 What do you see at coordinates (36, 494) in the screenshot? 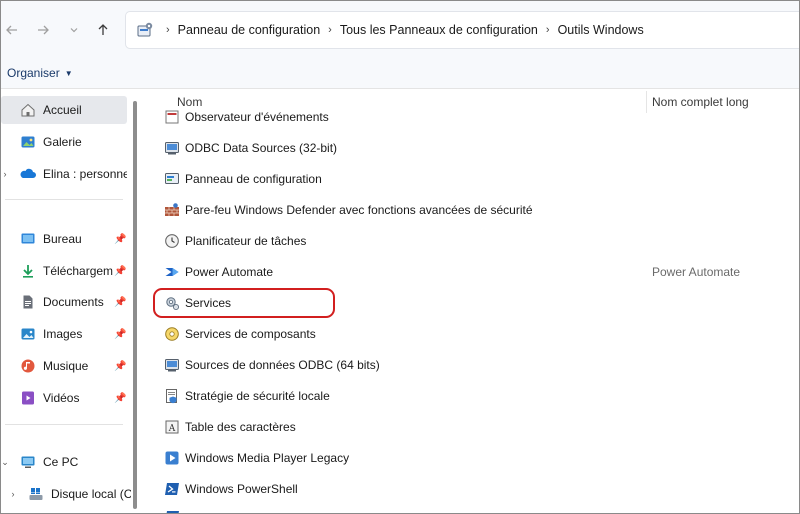
I see `drive-icon` at bounding box center [36, 494].